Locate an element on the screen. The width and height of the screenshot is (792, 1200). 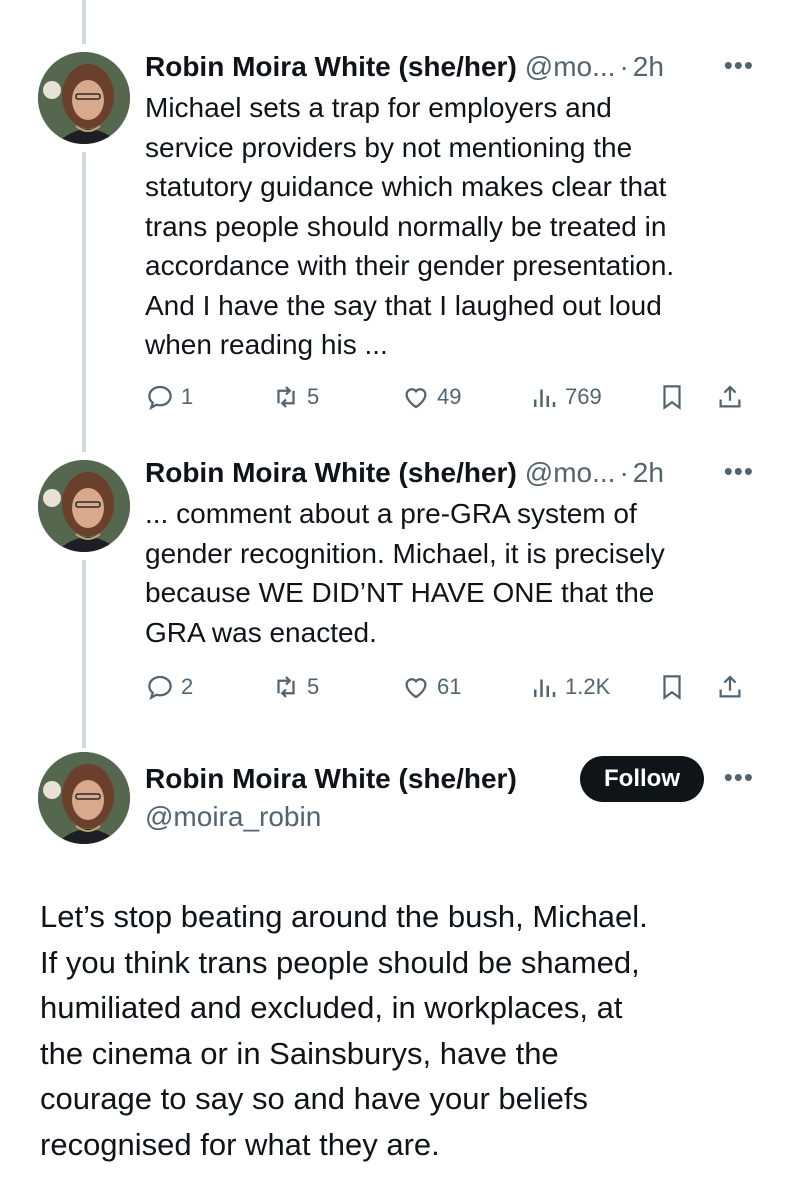
reply-count: 1 is located at coordinates (187, 396).